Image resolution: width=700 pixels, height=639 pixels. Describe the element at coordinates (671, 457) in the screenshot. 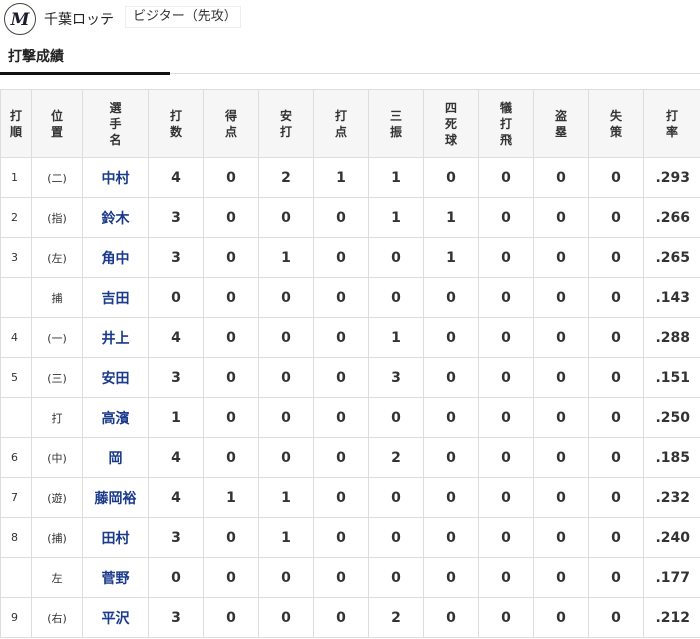

I see `batting-average-cell: .185` at that location.